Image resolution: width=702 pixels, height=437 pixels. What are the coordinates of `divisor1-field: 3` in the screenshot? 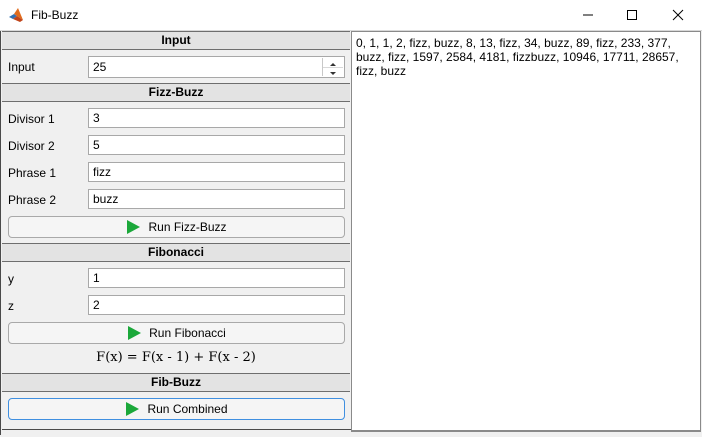 It's located at (216, 118).